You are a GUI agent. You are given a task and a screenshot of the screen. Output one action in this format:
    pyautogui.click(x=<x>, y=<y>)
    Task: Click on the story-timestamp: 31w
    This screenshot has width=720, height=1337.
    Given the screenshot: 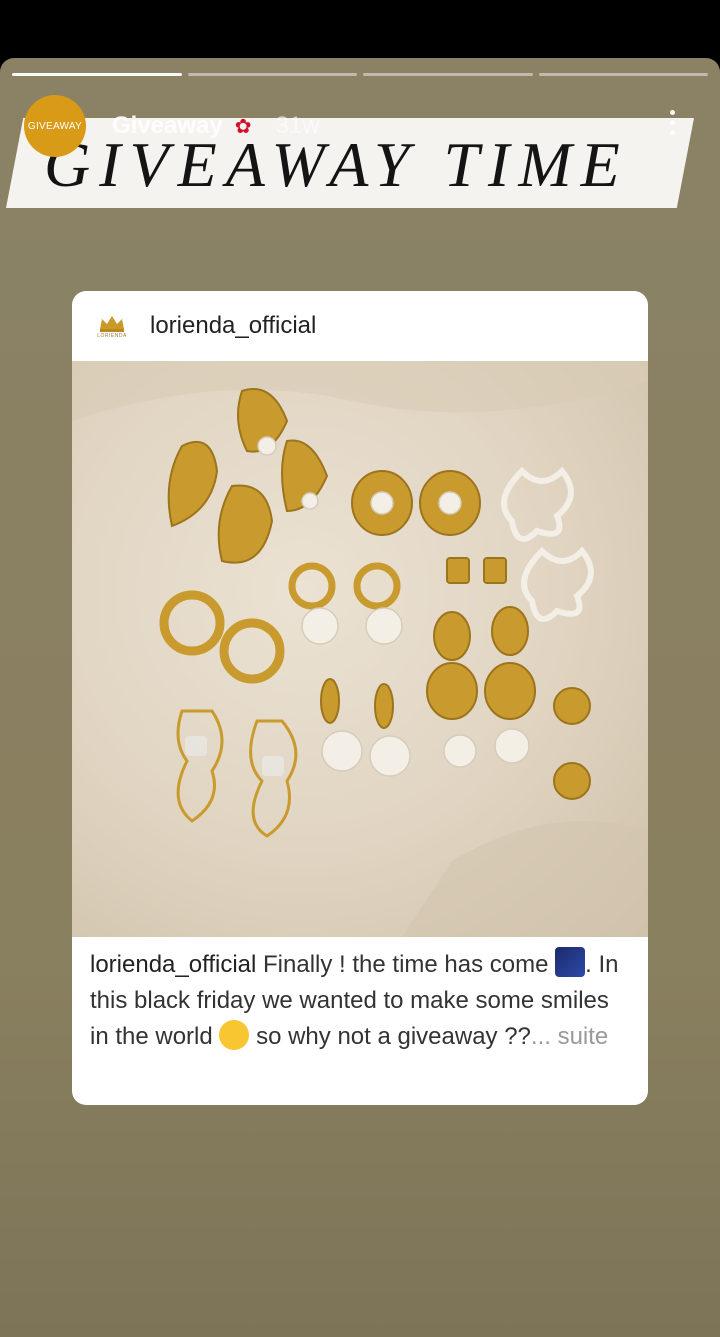 What is the action you would take?
    pyautogui.click(x=297, y=125)
    